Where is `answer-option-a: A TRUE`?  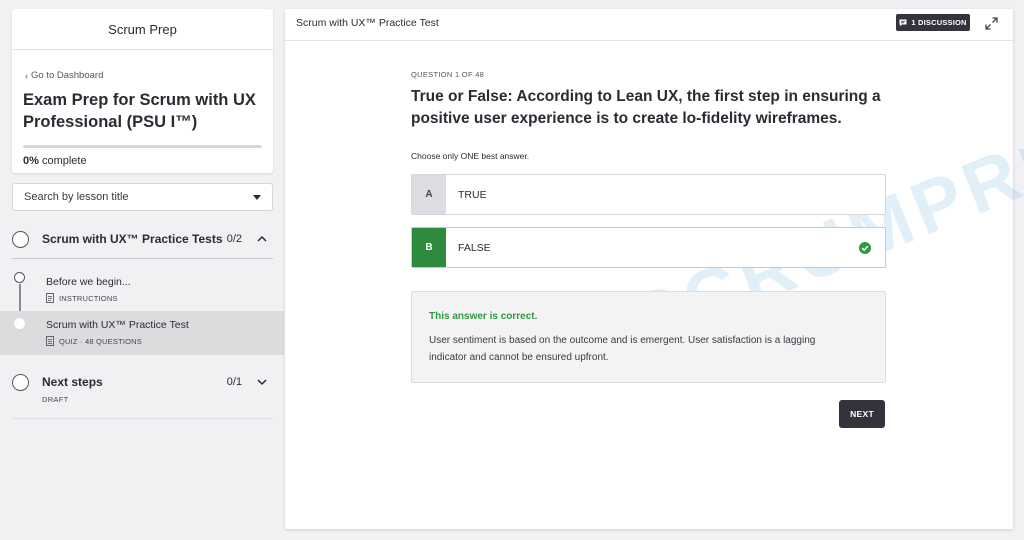 answer-option-a: A TRUE is located at coordinates (648, 194).